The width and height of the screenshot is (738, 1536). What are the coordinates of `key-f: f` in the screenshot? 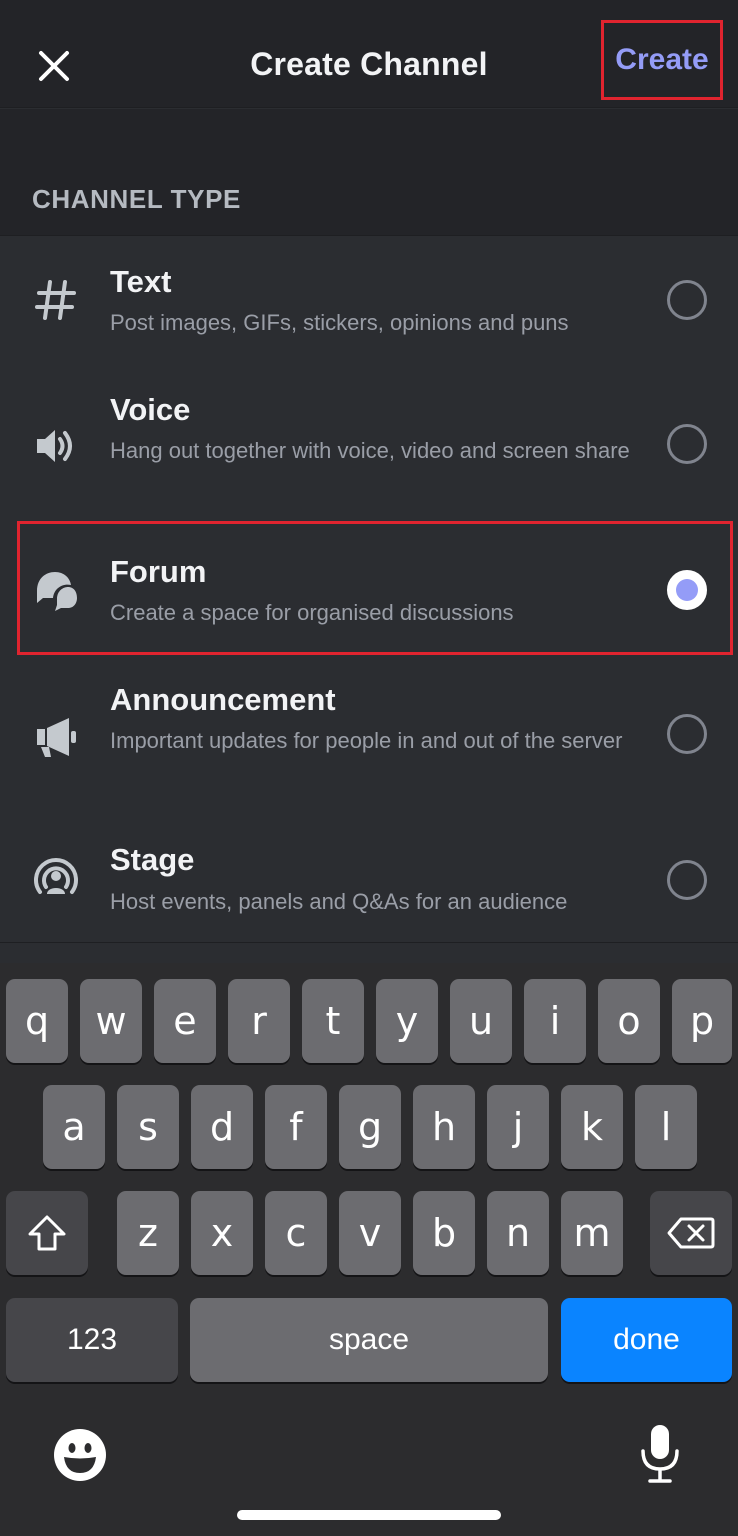 It's located at (296, 1127).